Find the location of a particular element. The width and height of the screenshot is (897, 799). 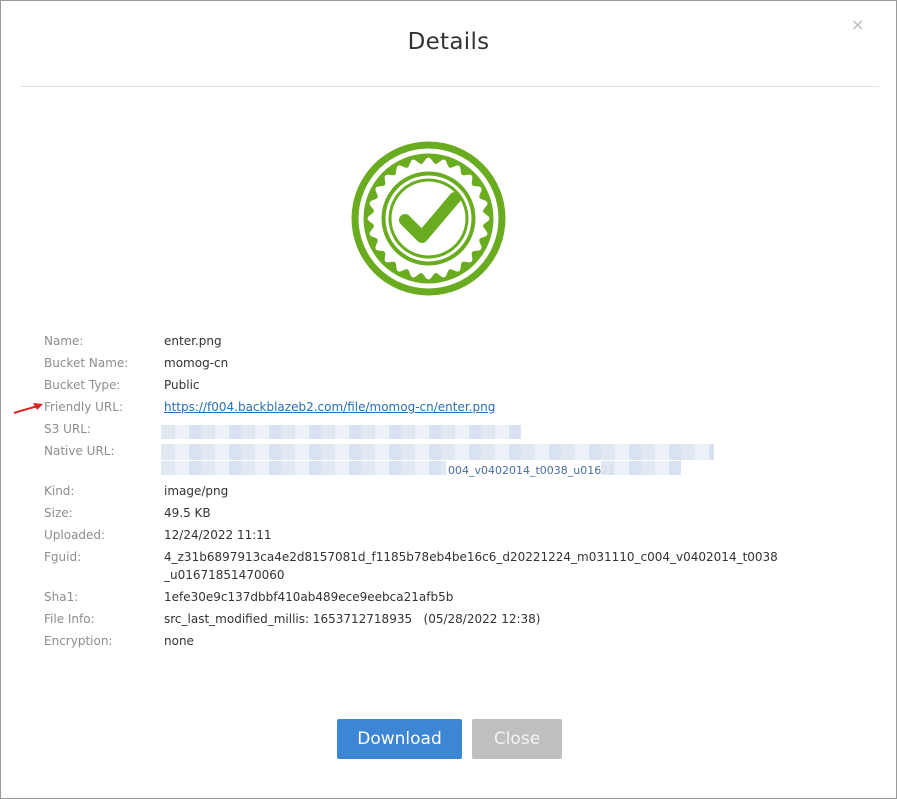

sha1-label: Sha1: is located at coordinates (61, 597).